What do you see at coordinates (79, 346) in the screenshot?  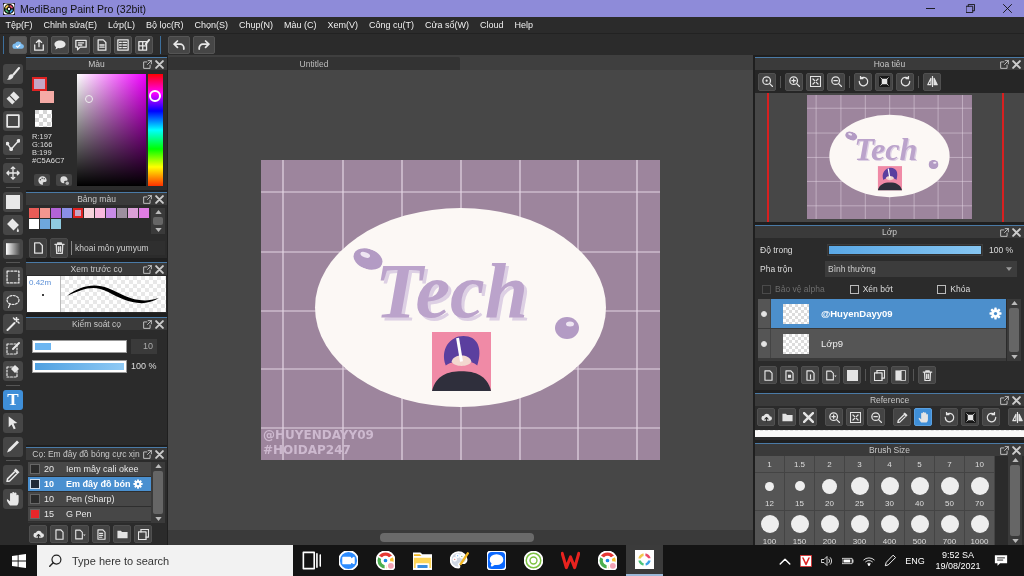 I see `brush-size-slider` at bounding box center [79, 346].